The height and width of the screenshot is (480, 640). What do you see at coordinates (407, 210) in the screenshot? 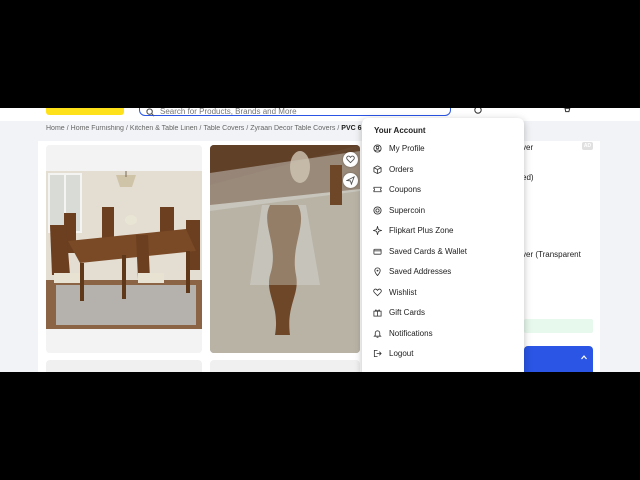
I see `menu-item-label: Supercoin` at bounding box center [407, 210].